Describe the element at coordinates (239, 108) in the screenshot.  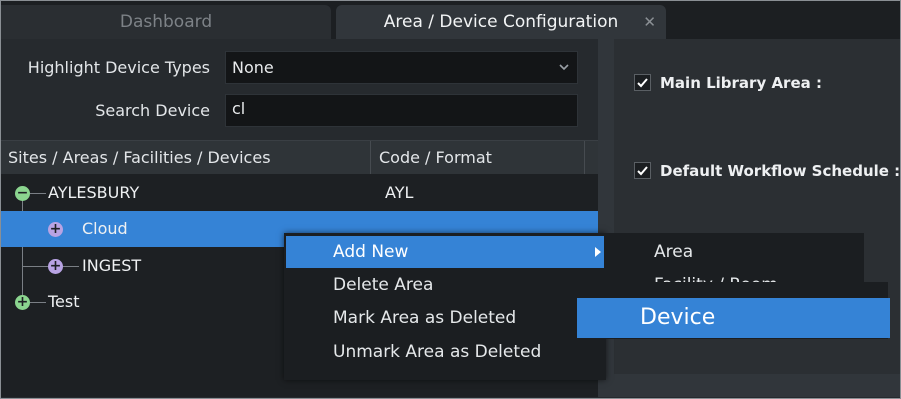
I see `search-value: cl` at that location.